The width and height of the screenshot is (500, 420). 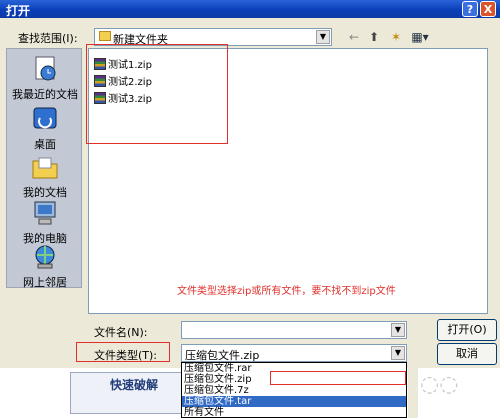 I want to click on places-bar: 我最近的文档 桌面 我的文档 我的电脑 网上邻居, so click(x=44, y=169).